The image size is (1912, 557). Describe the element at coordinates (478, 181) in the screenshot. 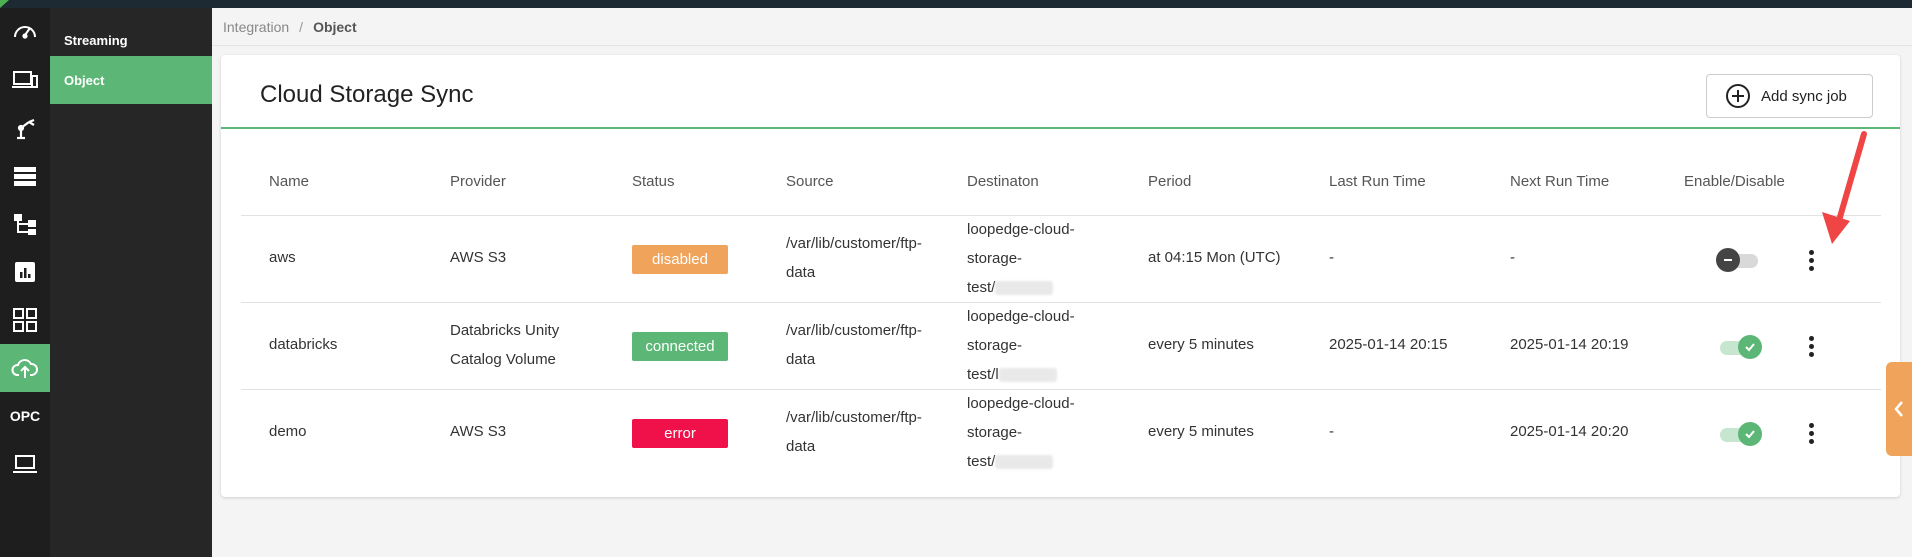

I see `column-header-provider: Provider` at that location.